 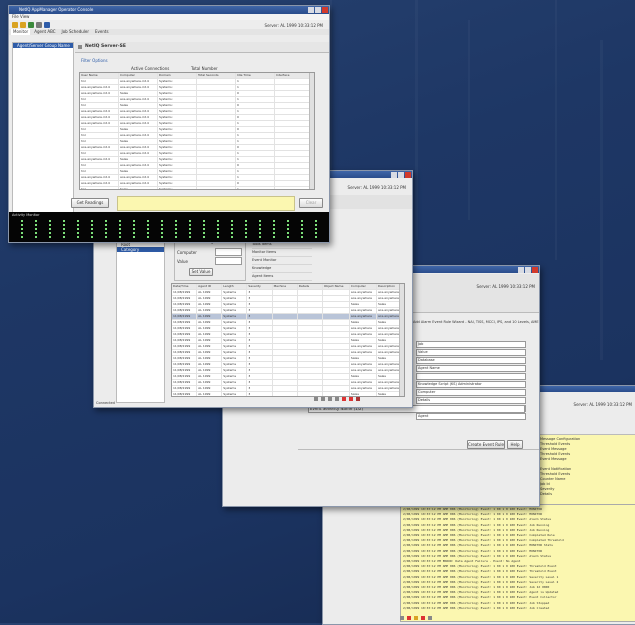 What do you see at coordinates (471, 376) in the screenshot?
I see `wizard-field` at bounding box center [471, 376].